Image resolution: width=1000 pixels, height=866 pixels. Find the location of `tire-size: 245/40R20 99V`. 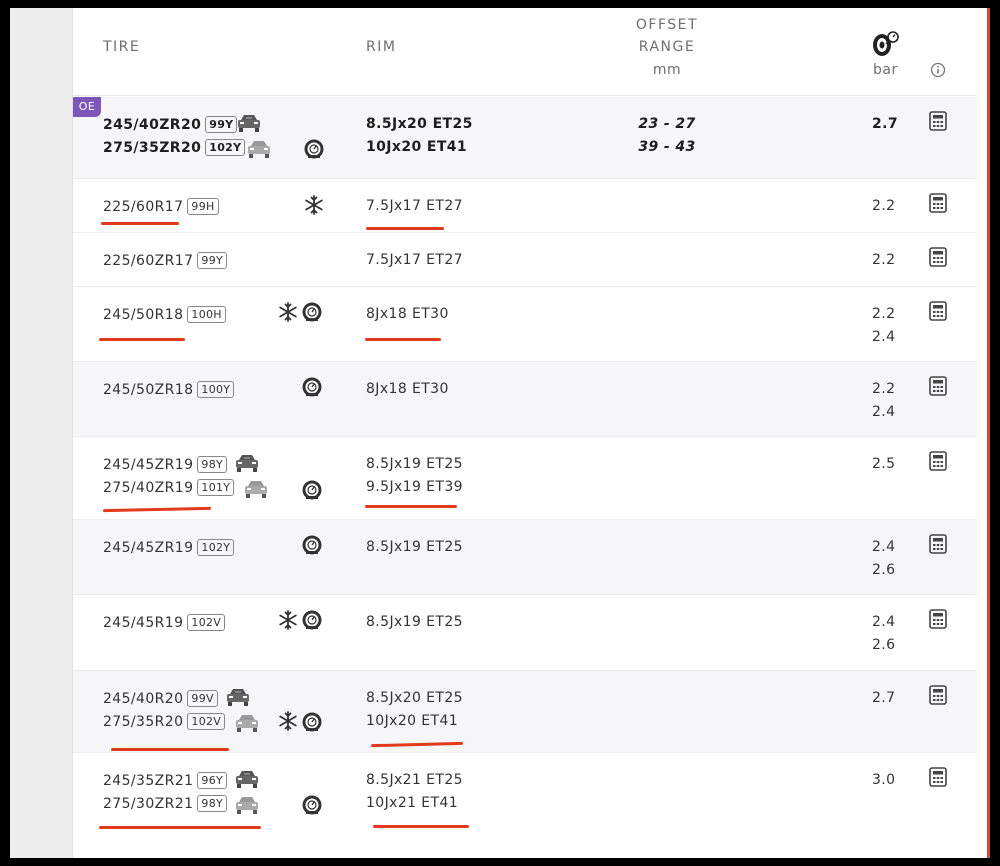

tire-size: 245/40R20 99V is located at coordinates (160, 698).